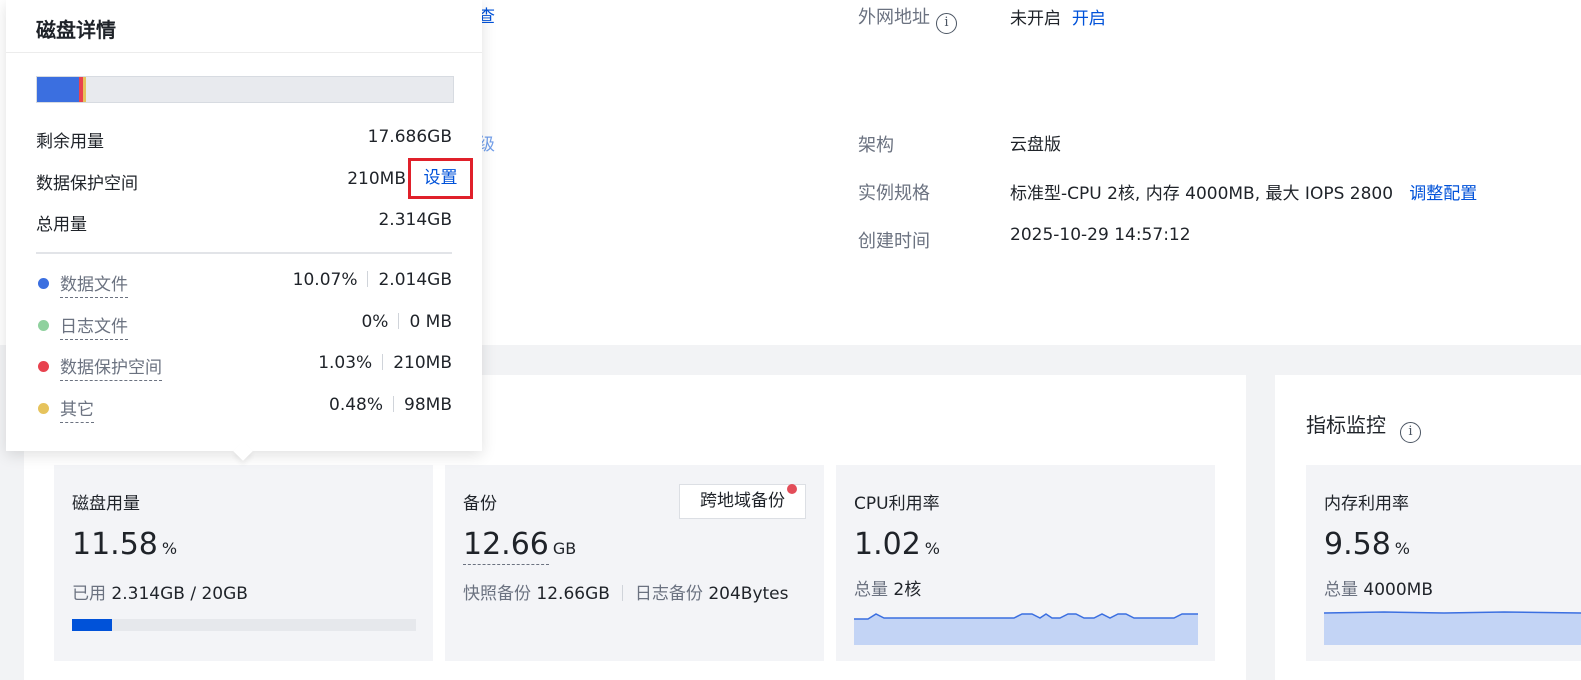 This screenshot has height=680, width=1581. I want to click on tile-title: 备份, so click(480, 504).